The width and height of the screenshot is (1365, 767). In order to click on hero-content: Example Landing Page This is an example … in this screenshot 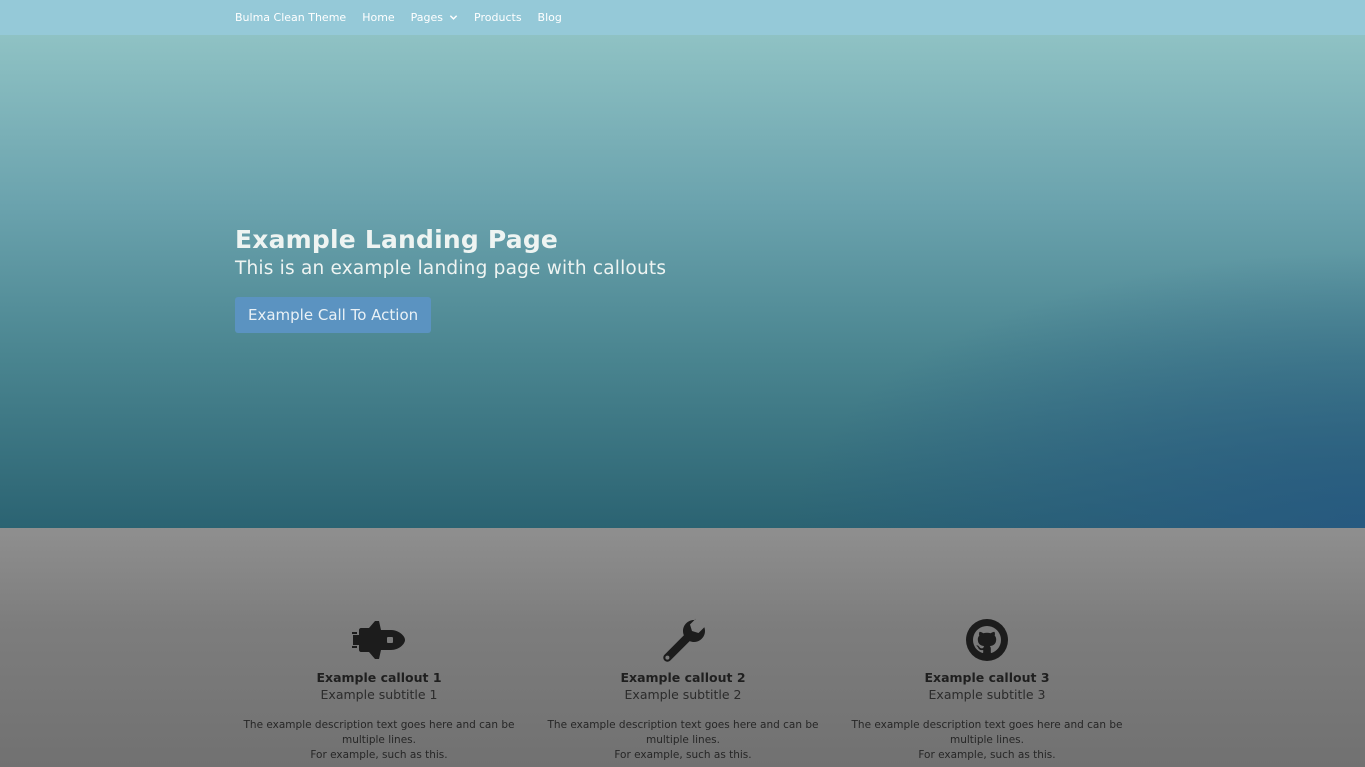, I will do `click(450, 279)`.